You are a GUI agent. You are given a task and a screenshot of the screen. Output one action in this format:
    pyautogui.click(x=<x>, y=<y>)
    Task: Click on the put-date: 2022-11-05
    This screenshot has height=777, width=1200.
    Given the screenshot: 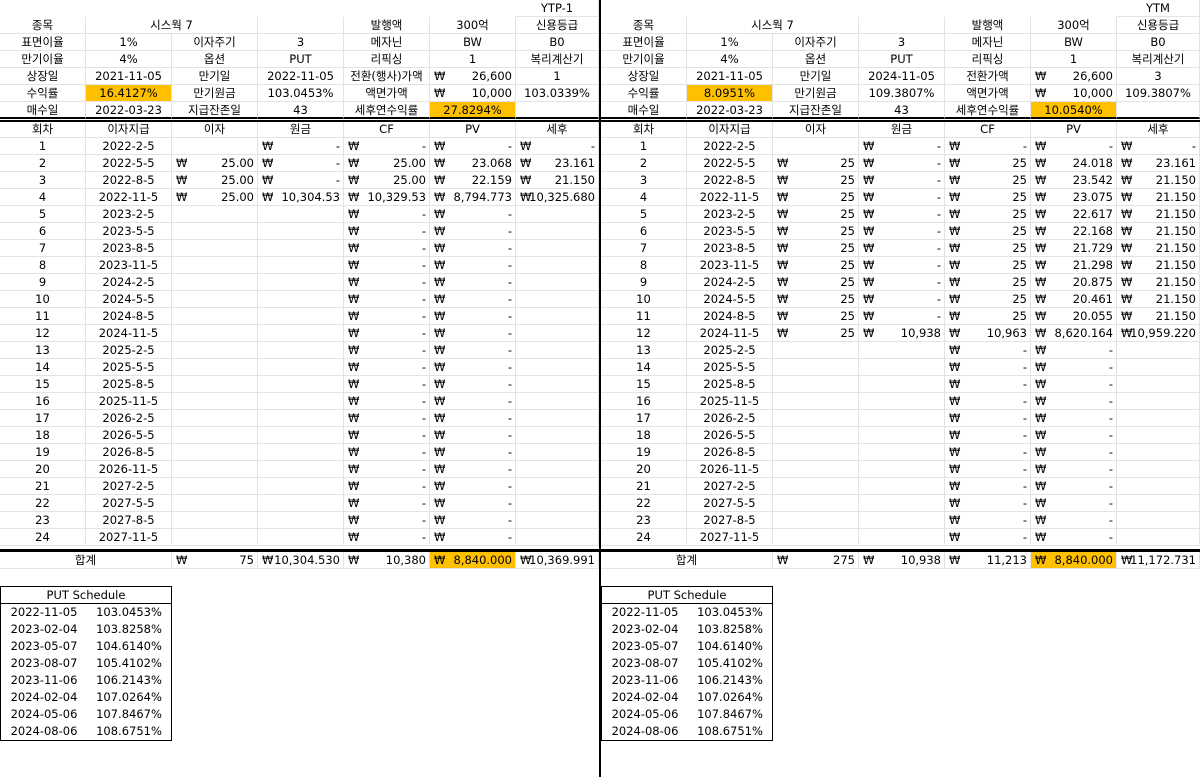 What is the action you would take?
    pyautogui.click(x=44, y=612)
    